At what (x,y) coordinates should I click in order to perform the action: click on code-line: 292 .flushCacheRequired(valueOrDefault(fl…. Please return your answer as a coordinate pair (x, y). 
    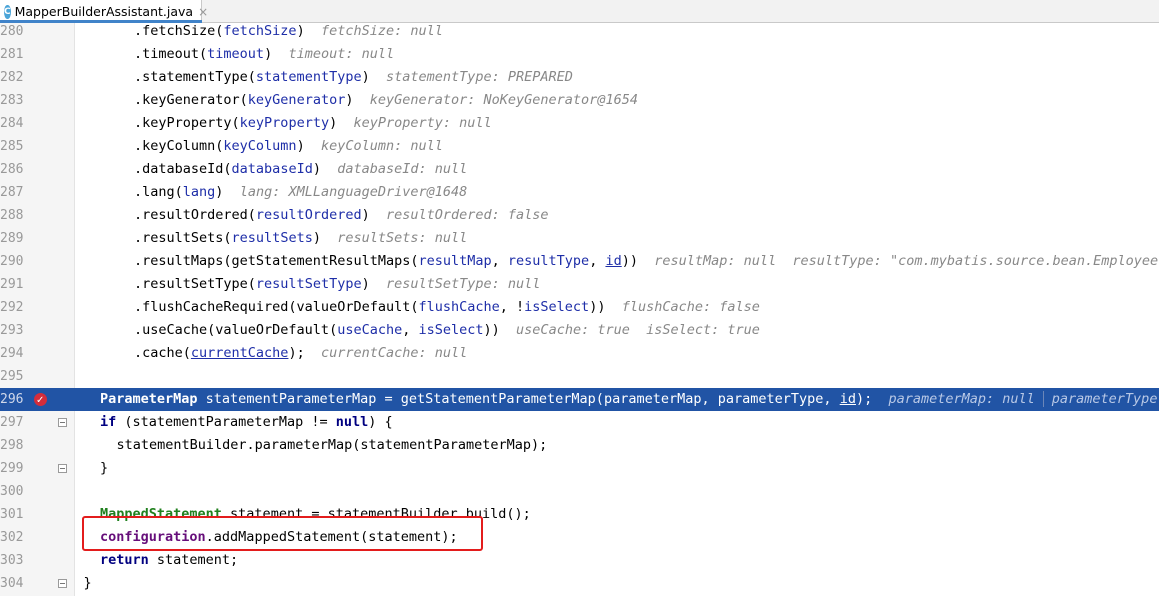
    Looking at the image, I should click on (579, 307).